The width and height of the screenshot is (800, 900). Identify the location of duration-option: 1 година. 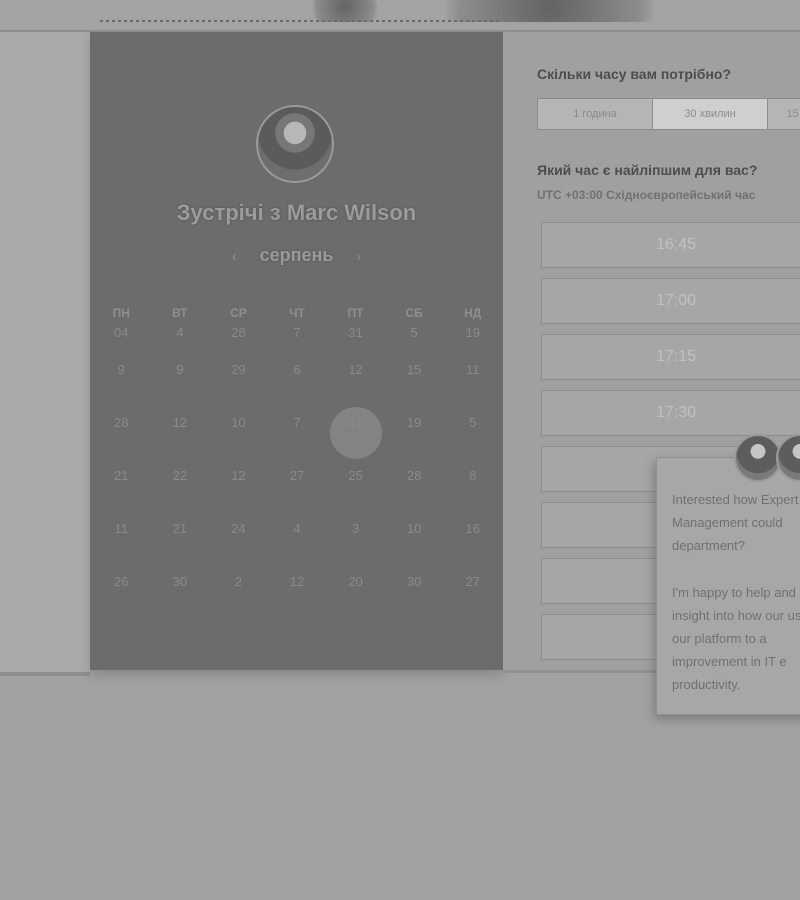
(595, 114).